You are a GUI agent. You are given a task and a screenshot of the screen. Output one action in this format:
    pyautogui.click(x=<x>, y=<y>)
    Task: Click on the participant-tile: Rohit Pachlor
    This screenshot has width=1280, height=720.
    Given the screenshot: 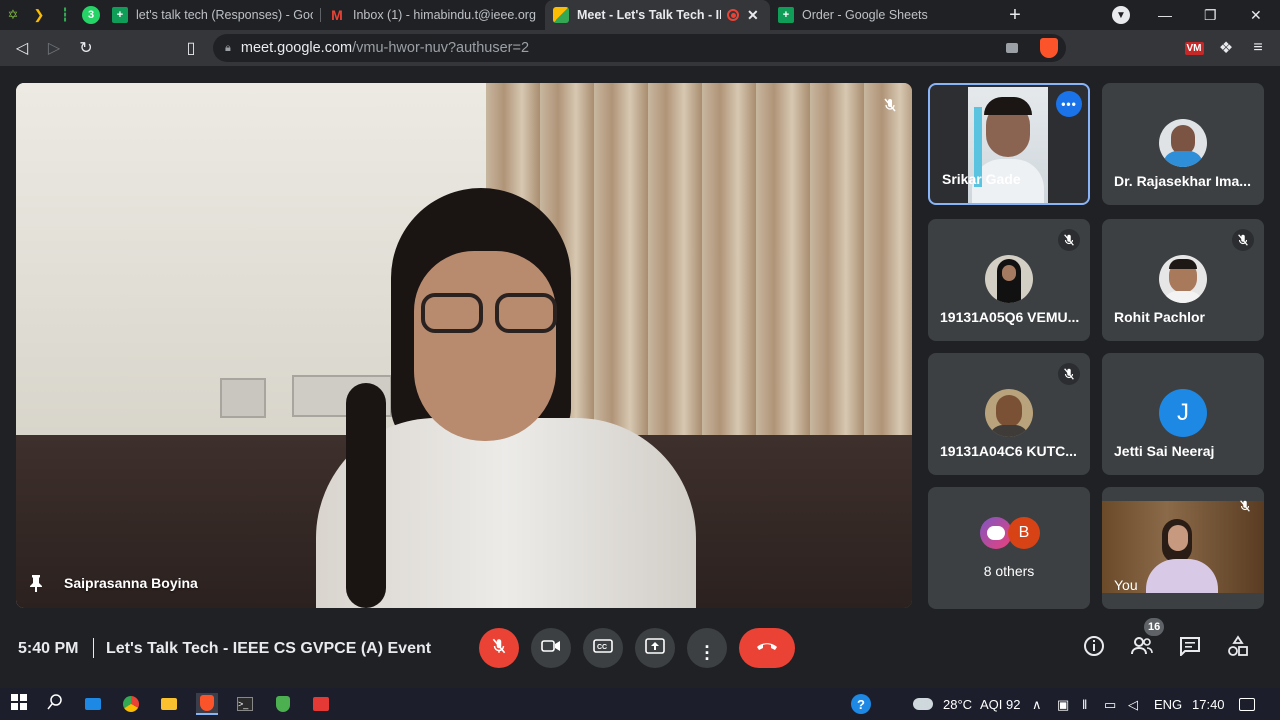 What is the action you would take?
    pyautogui.click(x=1183, y=280)
    